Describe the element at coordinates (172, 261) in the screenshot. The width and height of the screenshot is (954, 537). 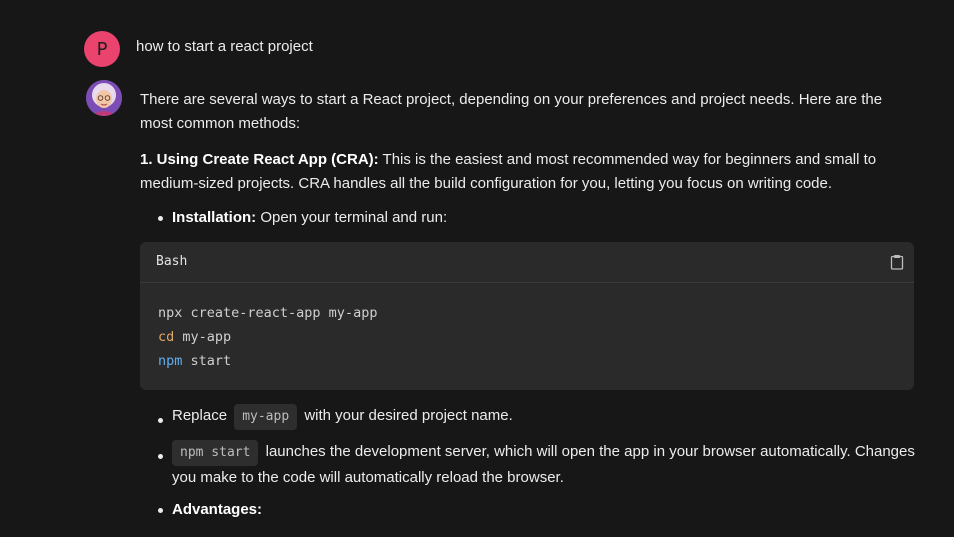
I see `code-language: Bash` at that location.